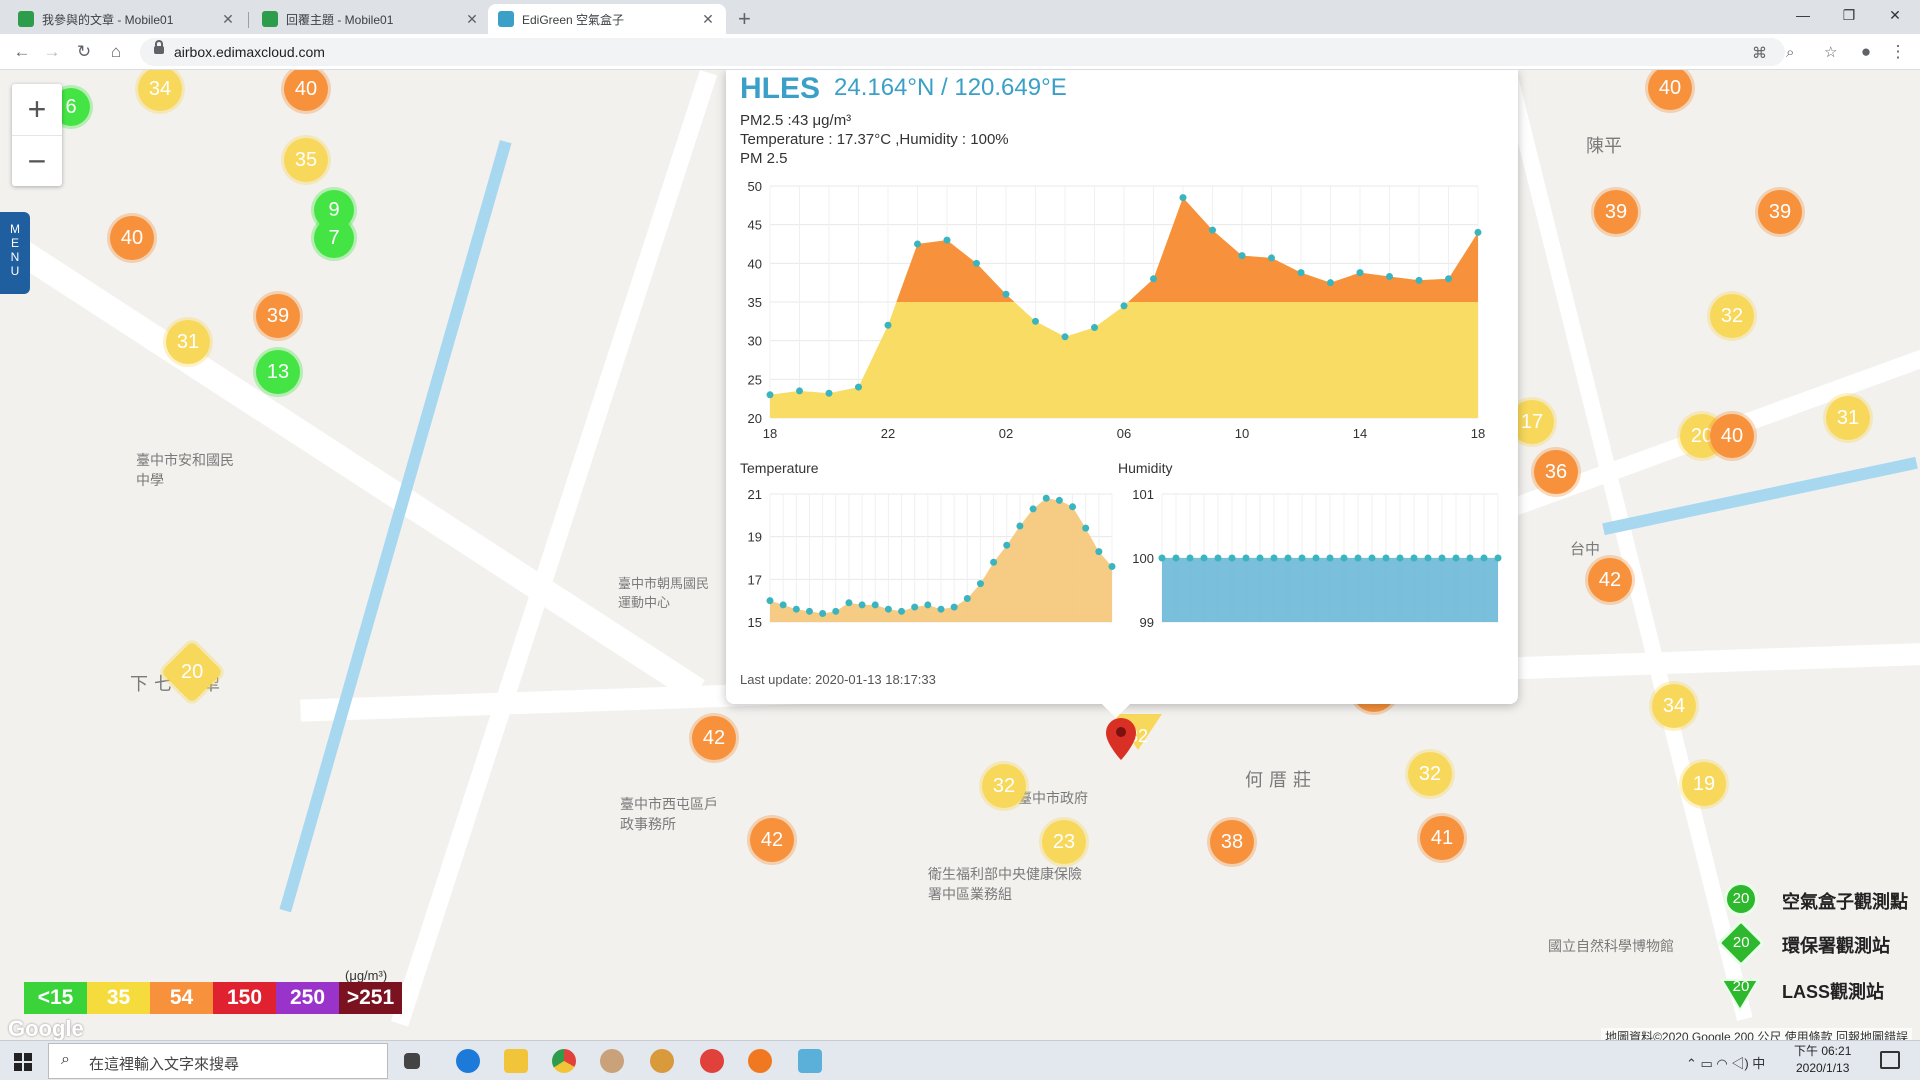 The width and height of the screenshot is (1920, 1080). I want to click on zoom-out-button: −, so click(37, 160).